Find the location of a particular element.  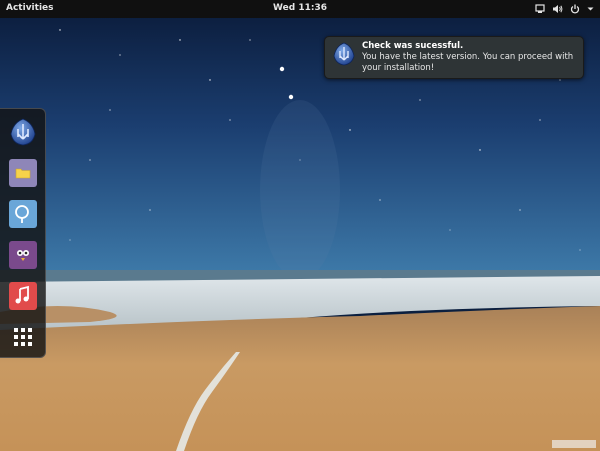

files-icon is located at coordinates (23, 173).